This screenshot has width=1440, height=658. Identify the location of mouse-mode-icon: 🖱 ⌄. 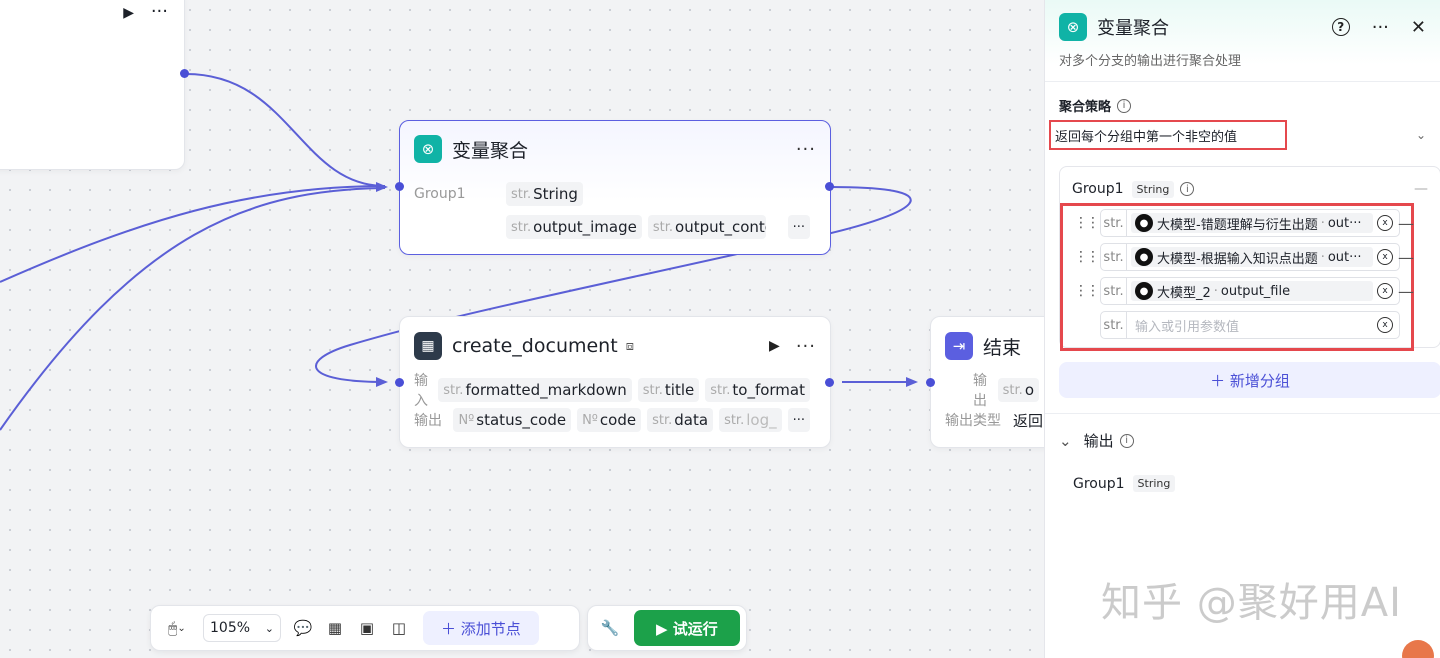
(177, 628).